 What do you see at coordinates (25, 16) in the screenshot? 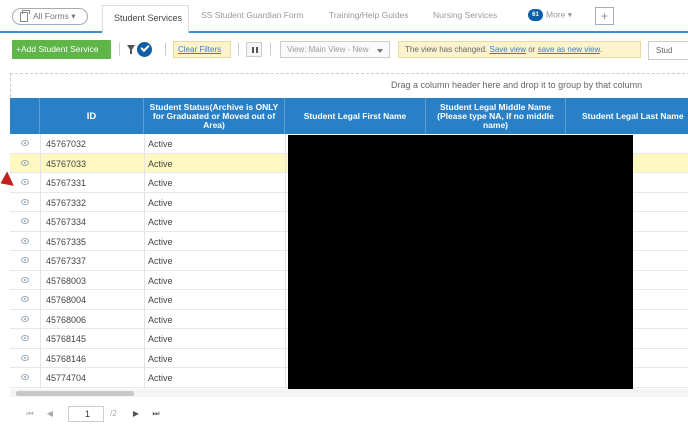
I see `forms-icon` at bounding box center [25, 16].